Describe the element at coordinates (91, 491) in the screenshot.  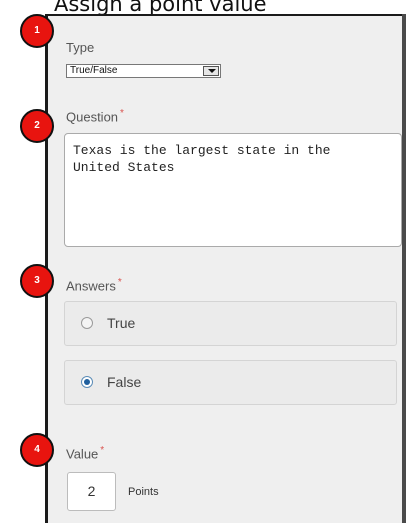
I see `points-input: 2` at that location.